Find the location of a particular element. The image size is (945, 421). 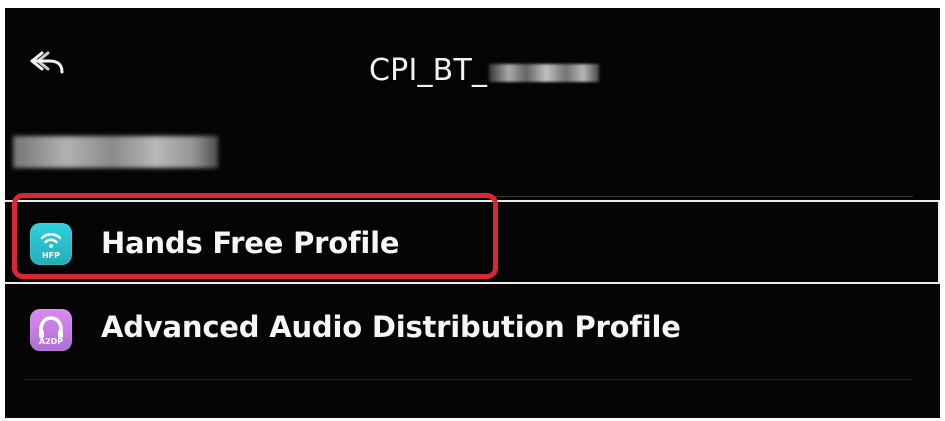

device-name-title: CPI_BT_ is located at coordinates (428, 70).